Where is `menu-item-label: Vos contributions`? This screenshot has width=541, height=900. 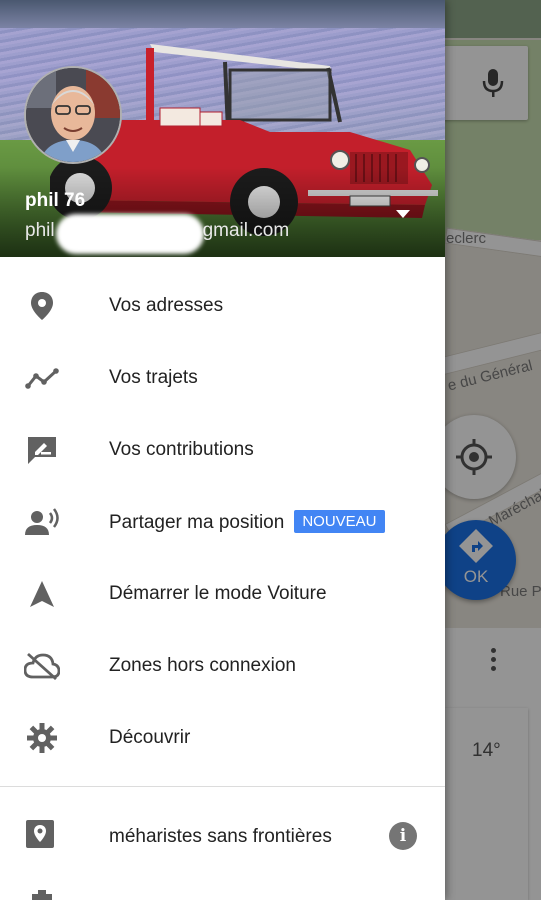 menu-item-label: Vos contributions is located at coordinates (181, 449).